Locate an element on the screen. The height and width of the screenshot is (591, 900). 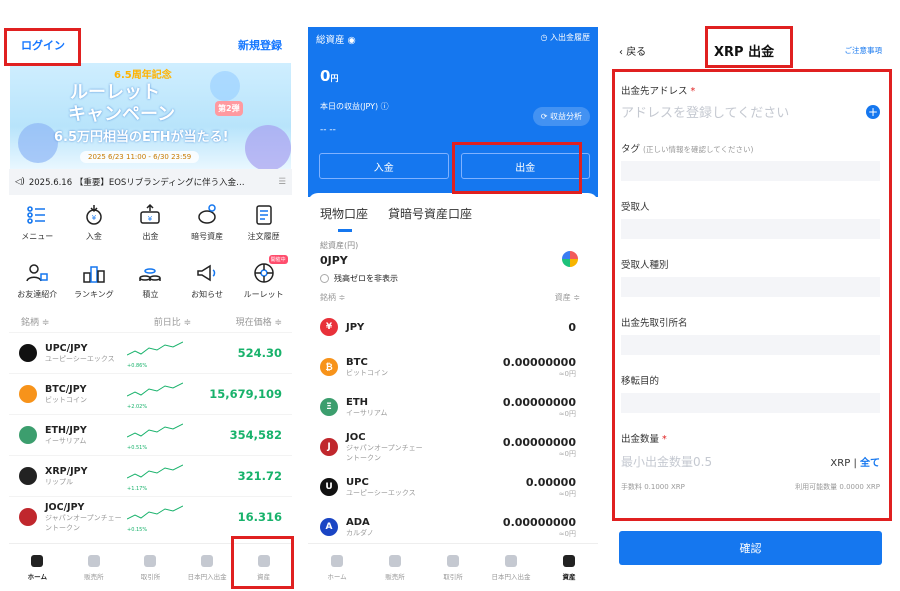
pair-name: リップル is located at coordinates (59, 481).